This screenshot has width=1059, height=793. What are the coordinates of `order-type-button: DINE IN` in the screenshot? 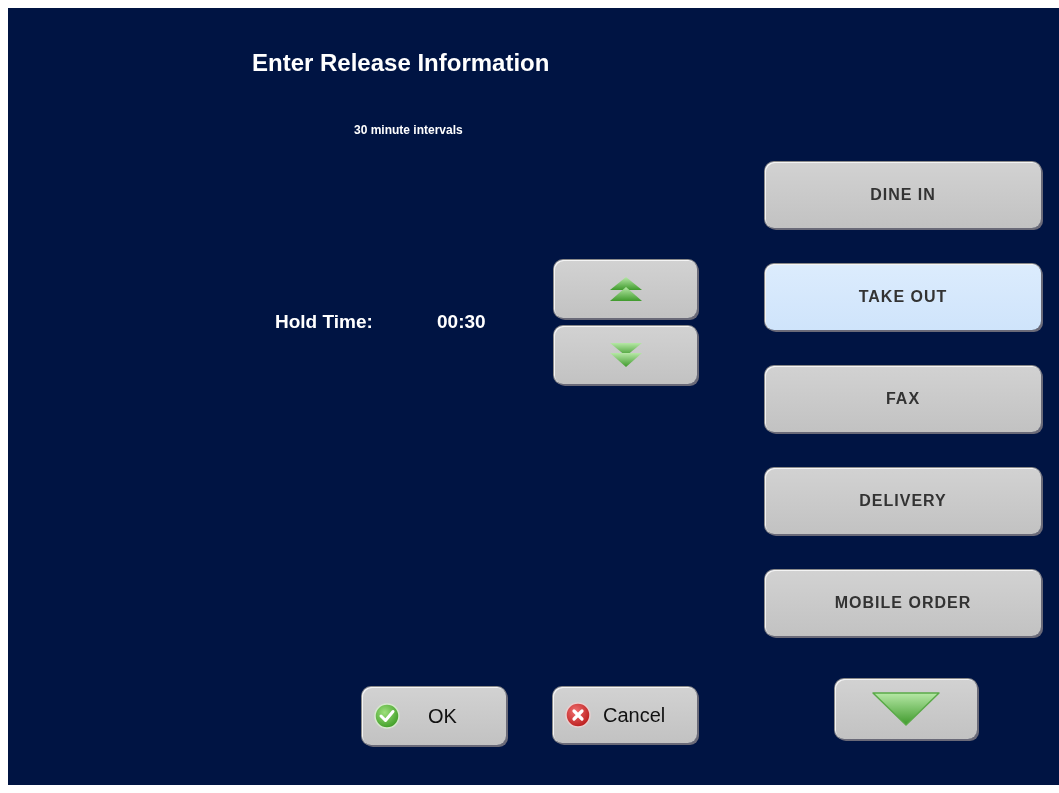 It's located at (903, 195).